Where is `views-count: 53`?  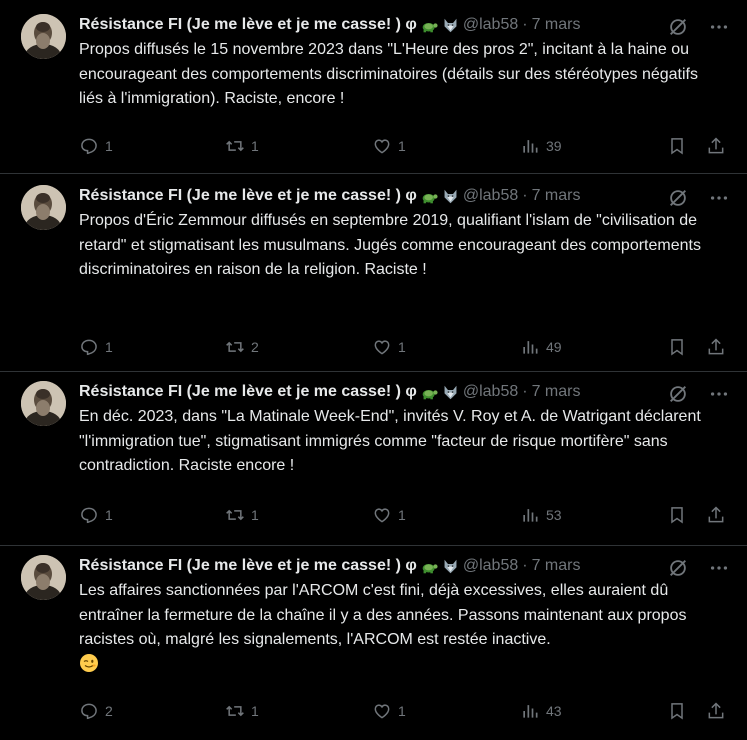
views-count: 53 is located at coordinates (554, 515).